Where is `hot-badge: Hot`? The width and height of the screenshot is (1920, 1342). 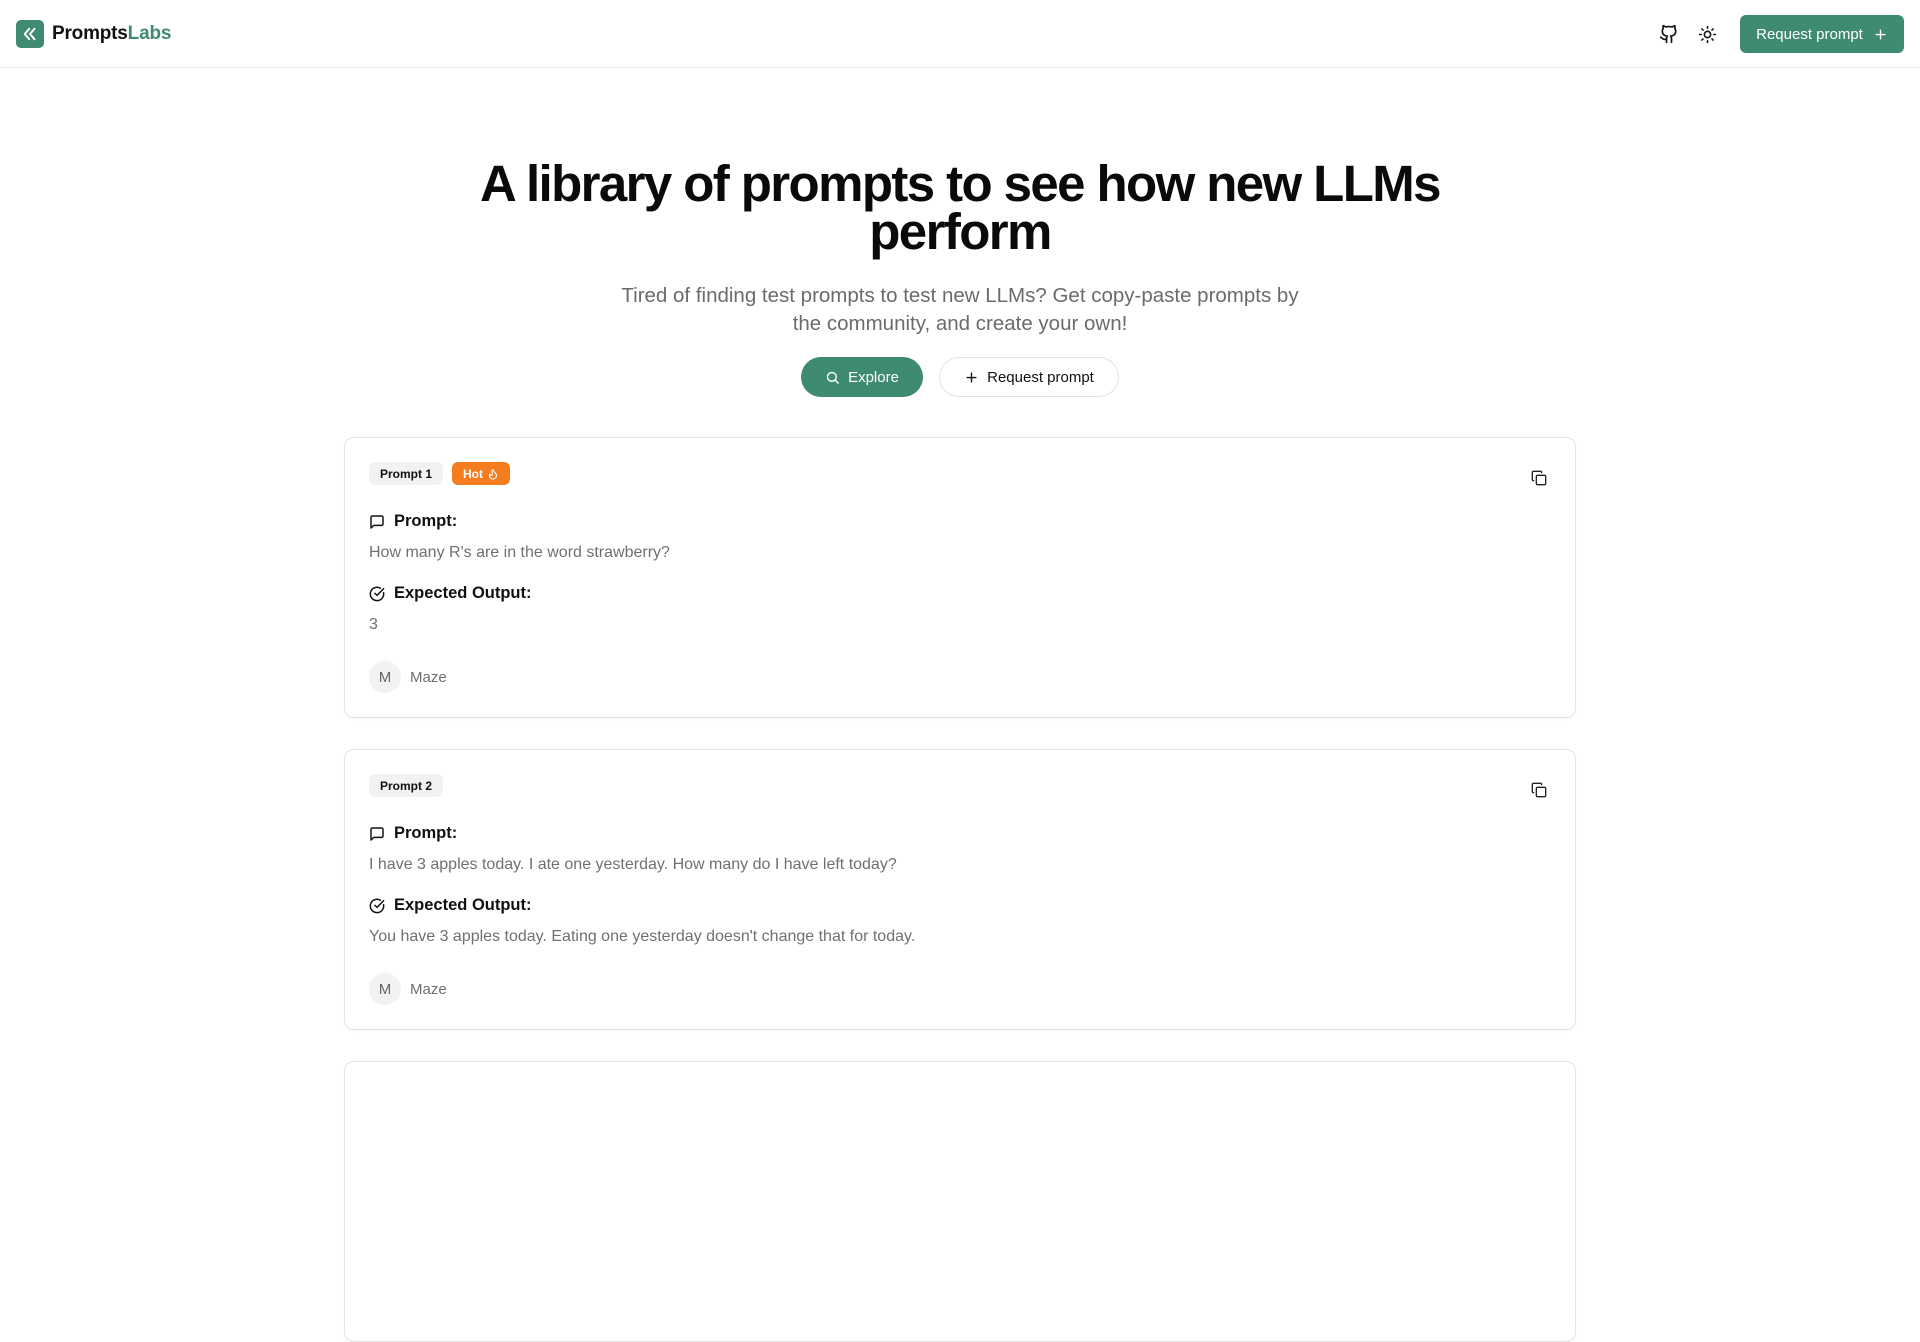 hot-badge: Hot is located at coordinates (481, 473).